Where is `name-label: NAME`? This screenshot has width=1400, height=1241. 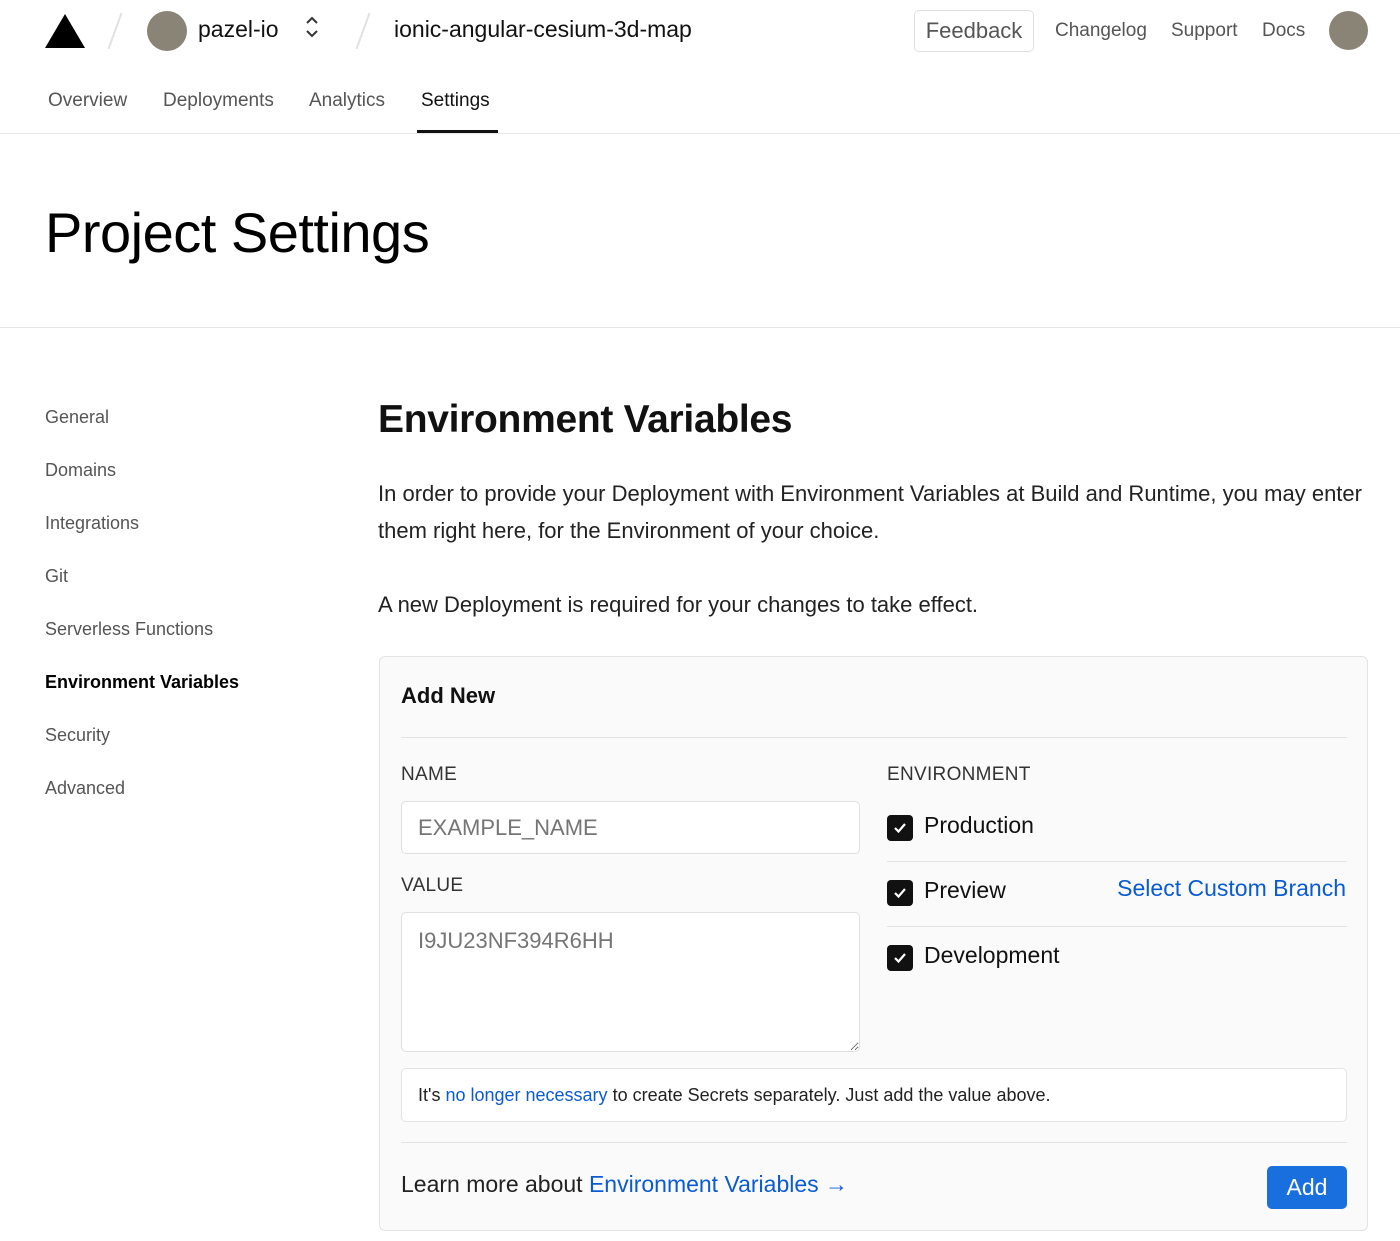
name-label: NAME is located at coordinates (429, 774).